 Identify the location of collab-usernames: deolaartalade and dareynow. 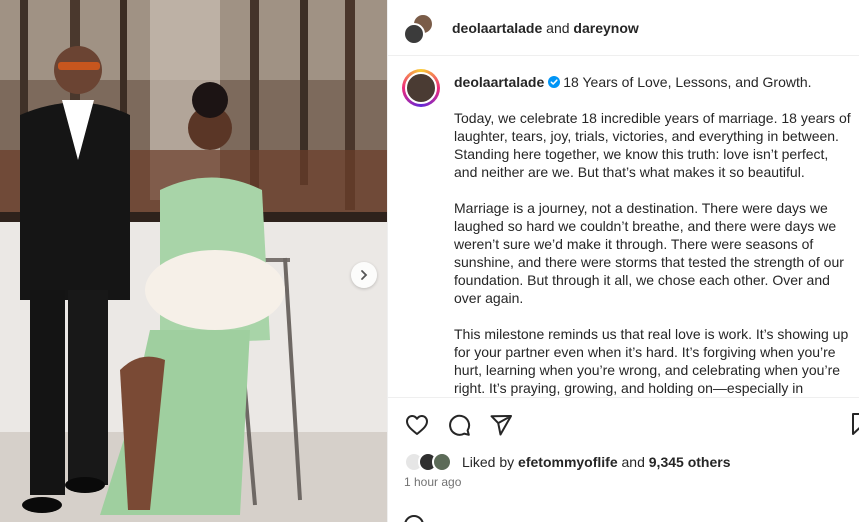
(545, 28).